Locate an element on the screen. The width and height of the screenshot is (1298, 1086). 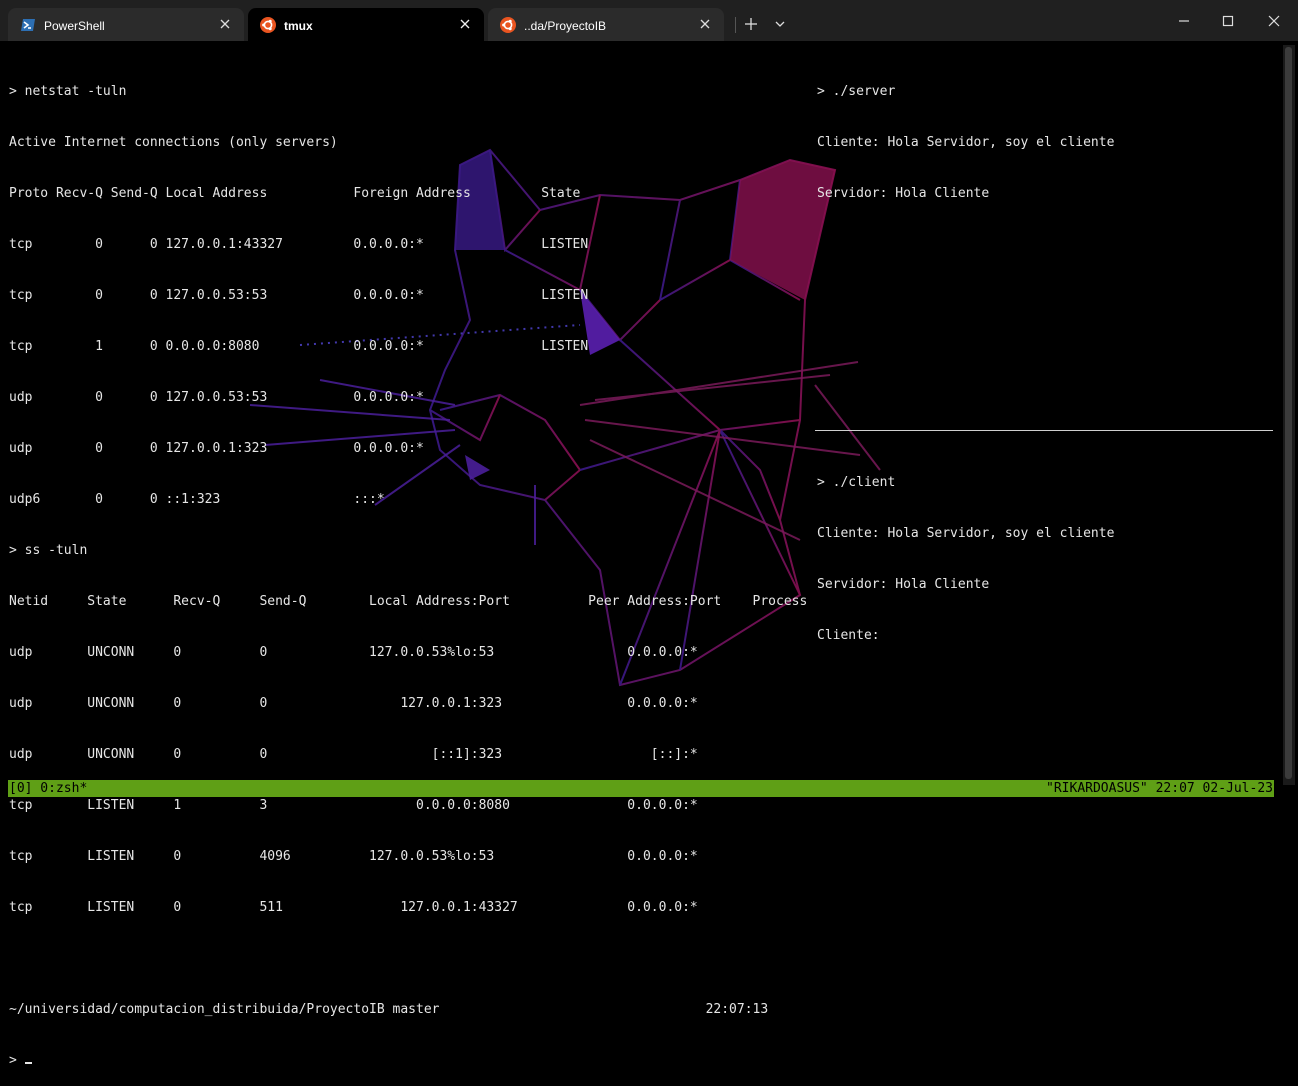
pane-divider is located at coordinates (1044, 430).